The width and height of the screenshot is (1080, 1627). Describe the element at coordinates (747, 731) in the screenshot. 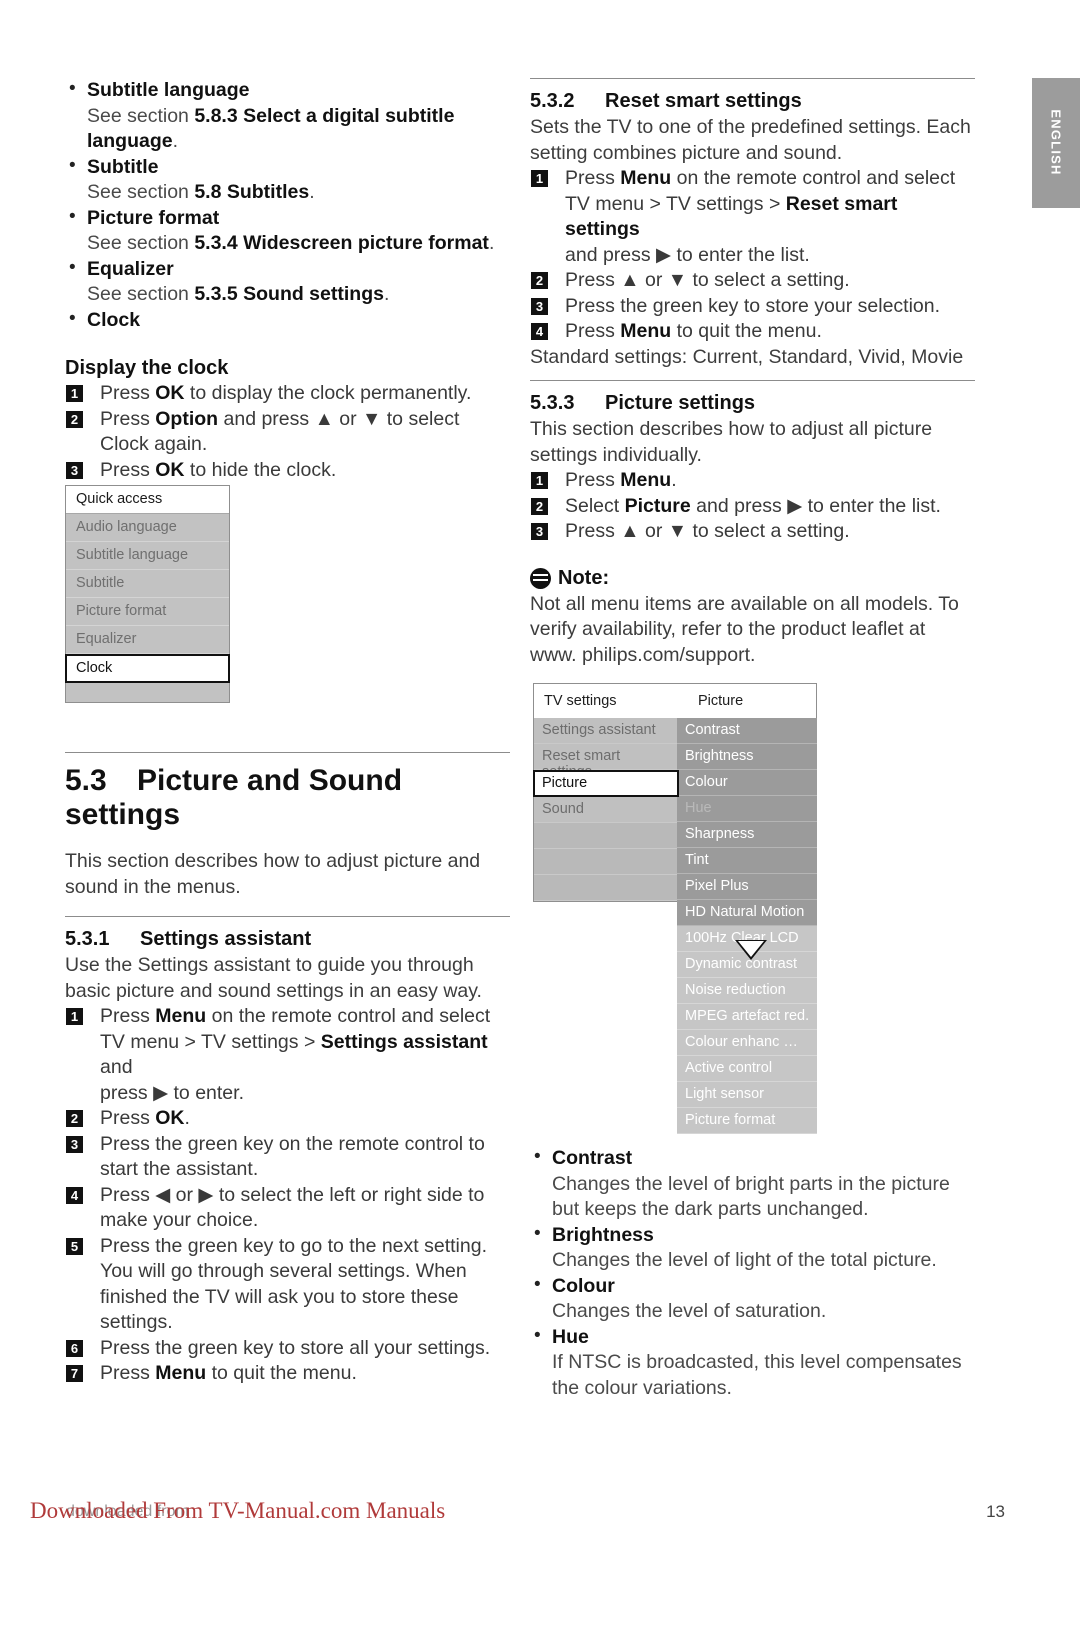

I see `picture-item-contrast: Contrast` at that location.